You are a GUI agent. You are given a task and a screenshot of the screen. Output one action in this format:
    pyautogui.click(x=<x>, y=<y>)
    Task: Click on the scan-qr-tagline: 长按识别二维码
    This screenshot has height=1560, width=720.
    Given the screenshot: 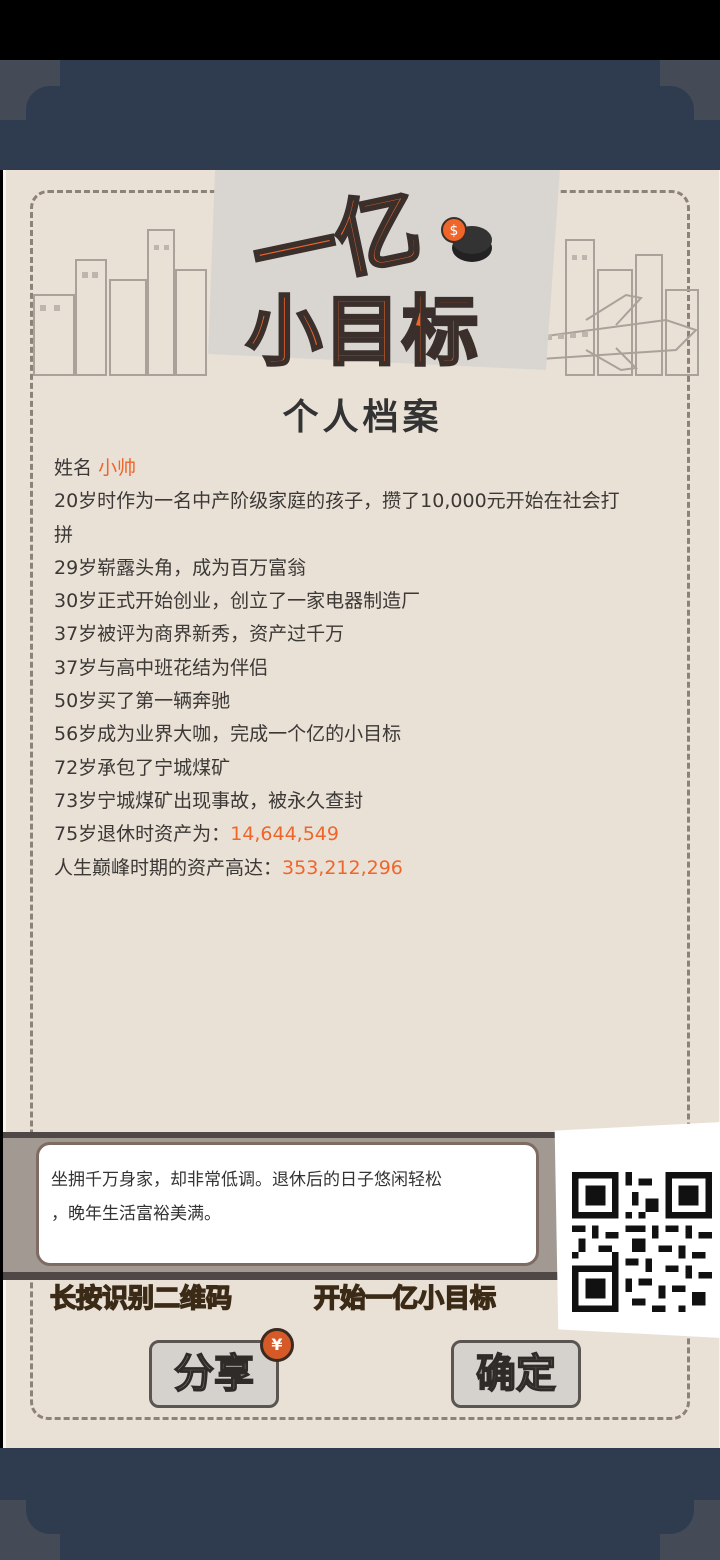 What is the action you would take?
    pyautogui.click(x=141, y=1299)
    